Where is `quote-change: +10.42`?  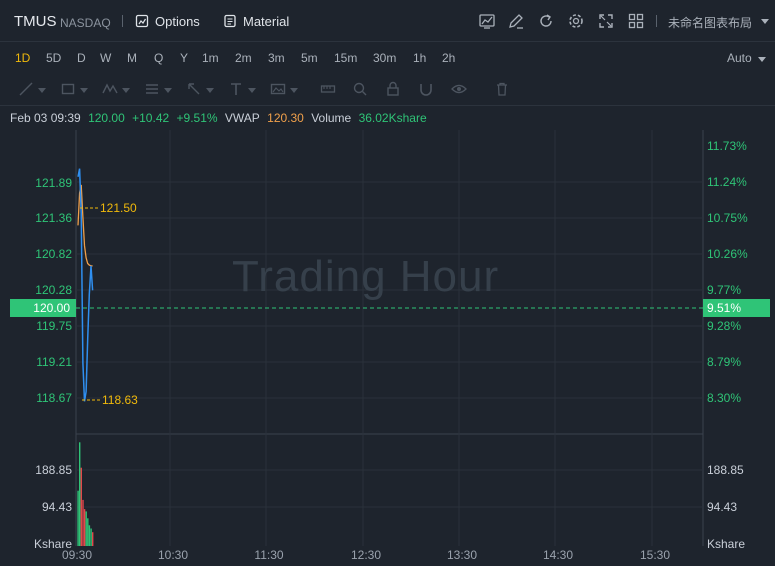
quote-change: +10.42 is located at coordinates (151, 118).